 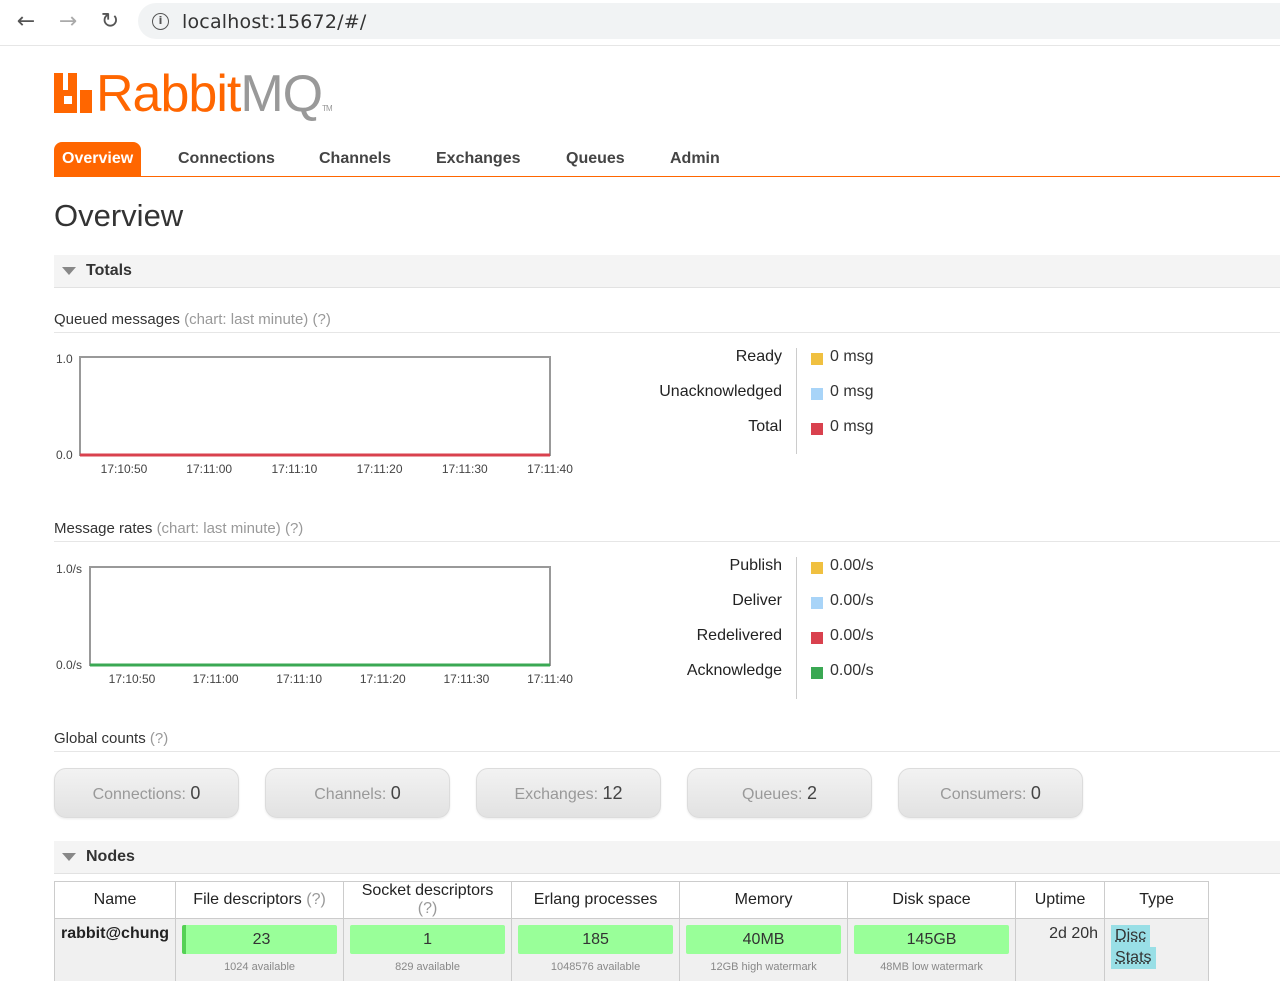 What do you see at coordinates (119, 215) in the screenshot?
I see `page-title: Overview` at bounding box center [119, 215].